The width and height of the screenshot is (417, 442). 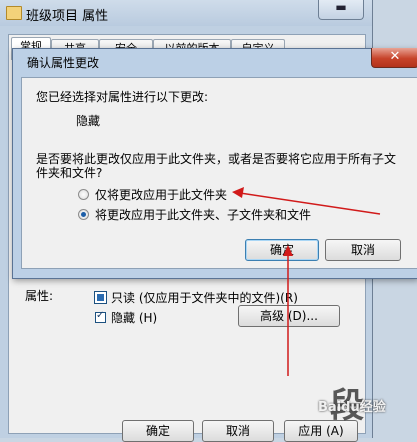 What do you see at coordinates (238, 192) in the screenshot?
I see `arrowhead-radio-icon` at bounding box center [238, 192].